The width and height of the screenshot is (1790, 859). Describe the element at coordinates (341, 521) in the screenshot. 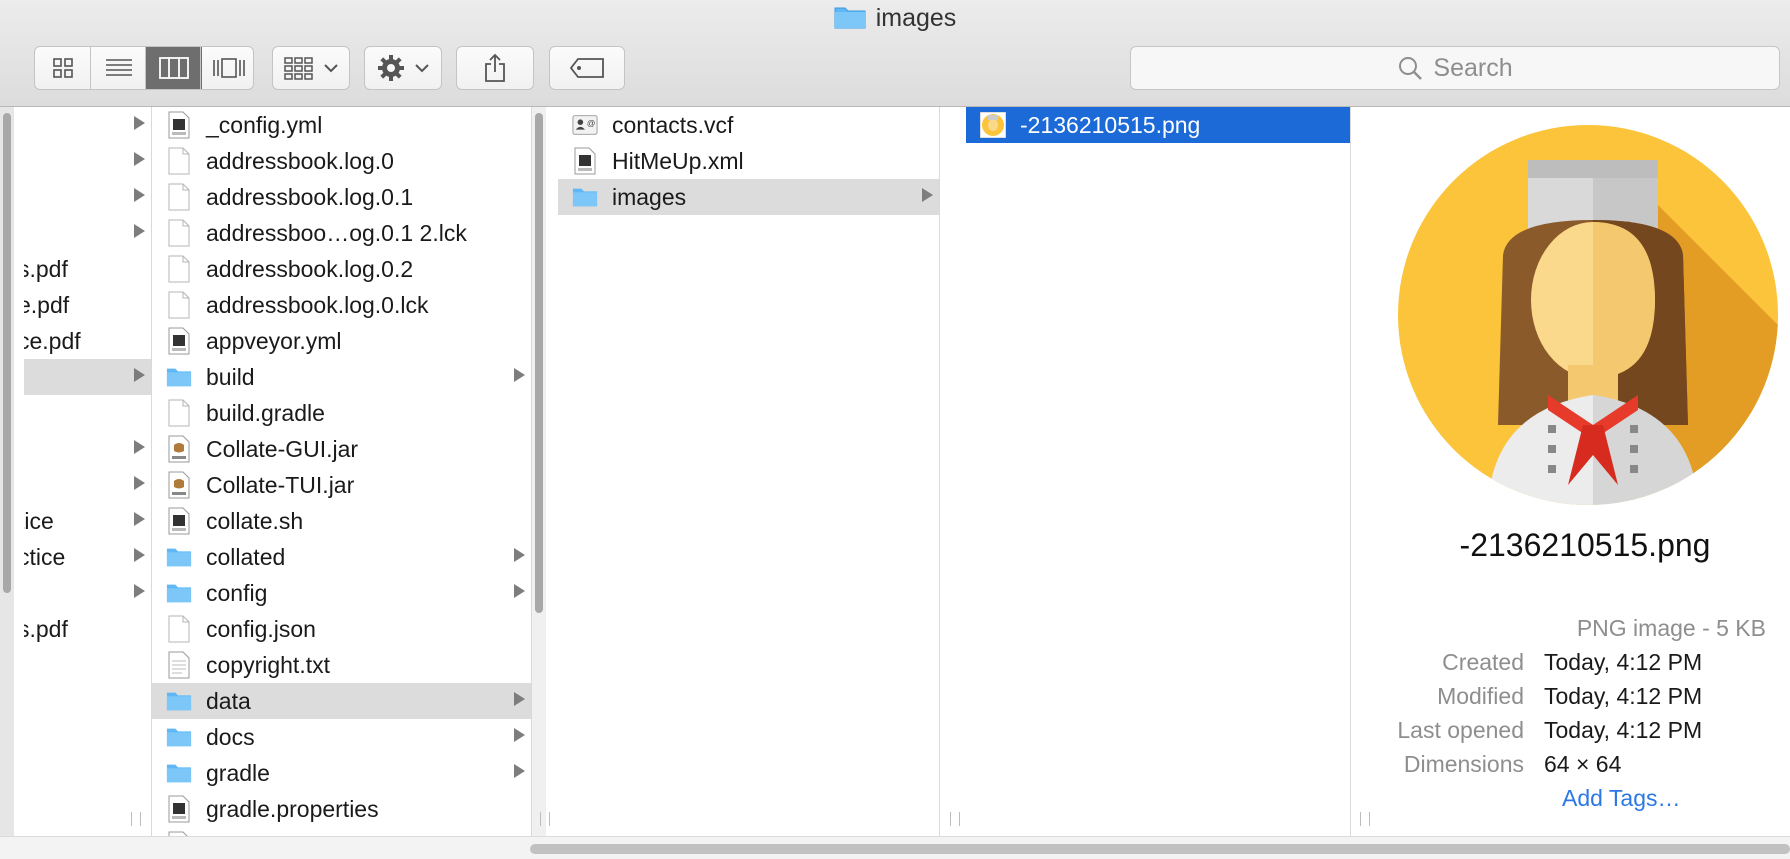

I see `list-item: collate.sh` at that location.